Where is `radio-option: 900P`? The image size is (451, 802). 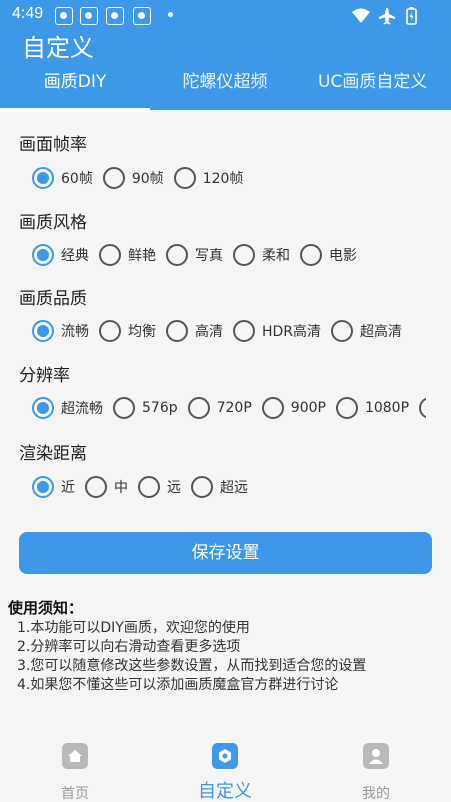
radio-option: 900P is located at coordinates (293, 408).